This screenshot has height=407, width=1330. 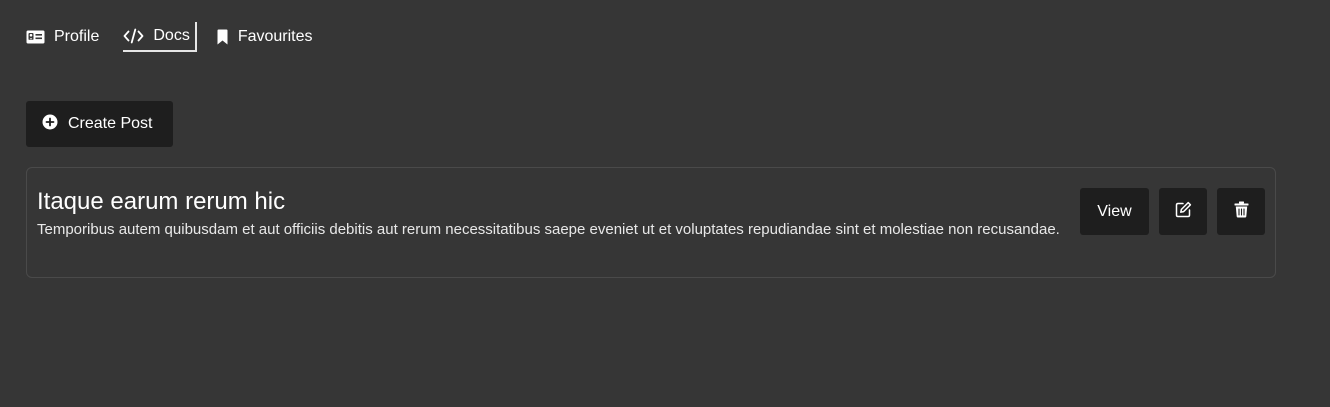 I want to click on edit-button, so click(x=1183, y=211).